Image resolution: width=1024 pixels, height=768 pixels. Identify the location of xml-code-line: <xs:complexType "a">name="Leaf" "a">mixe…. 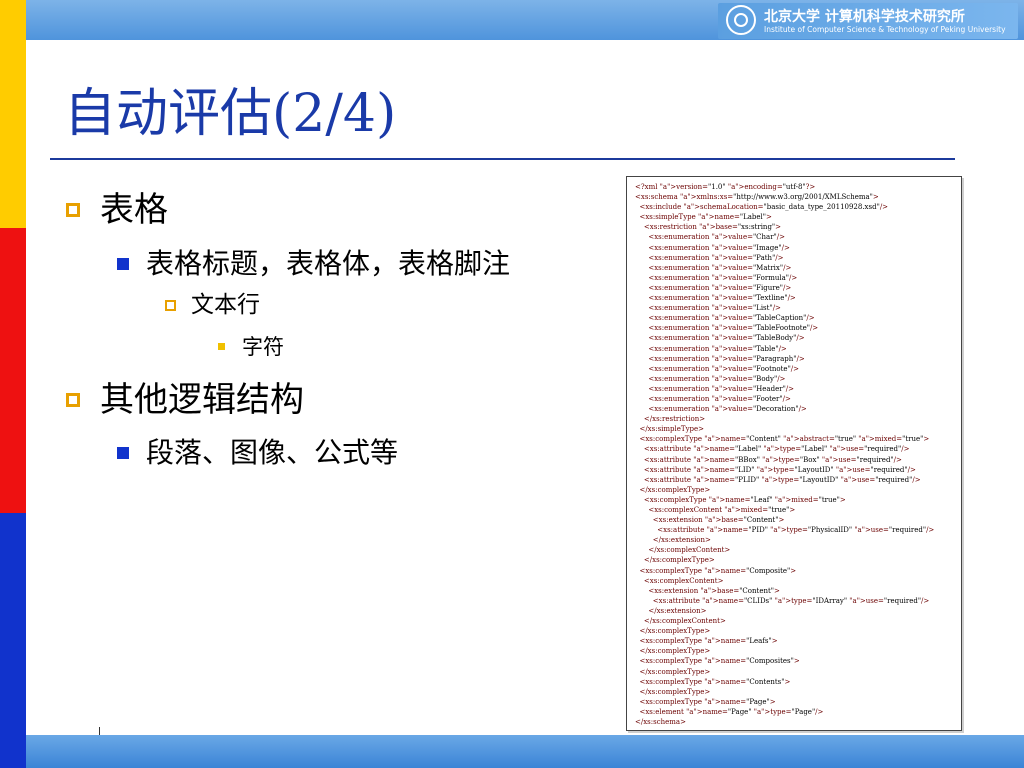
(740, 499).